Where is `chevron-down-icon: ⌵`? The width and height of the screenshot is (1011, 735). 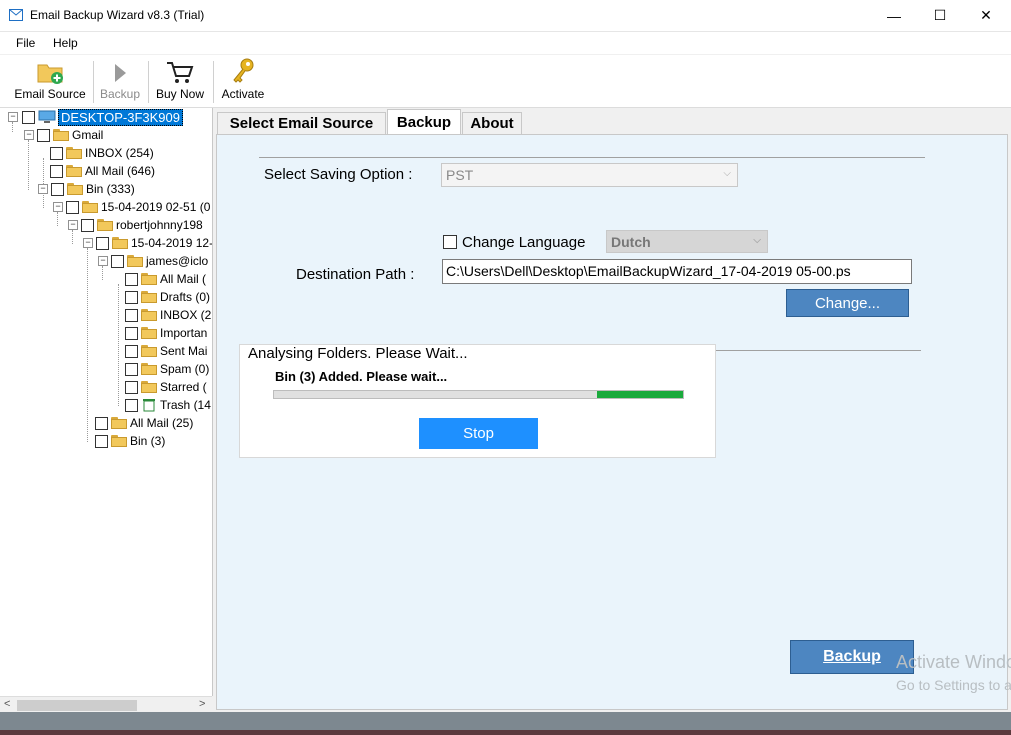 chevron-down-icon: ⌵ is located at coordinates (757, 240).